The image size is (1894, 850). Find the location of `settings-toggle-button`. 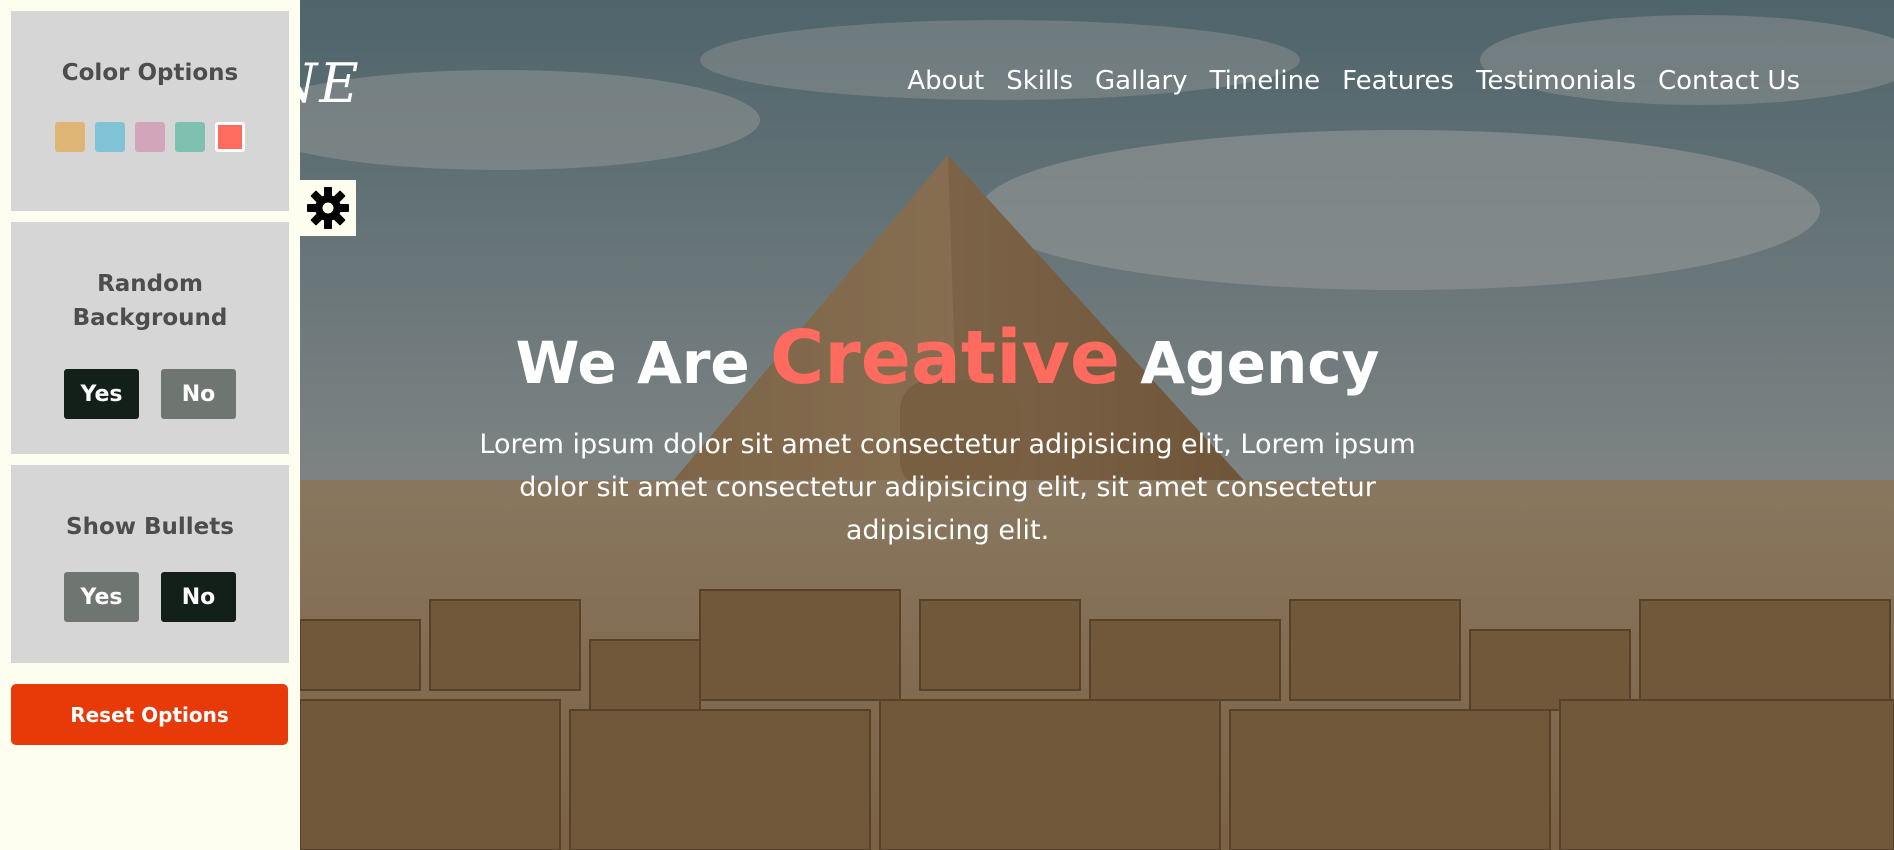

settings-toggle-button is located at coordinates (328, 208).